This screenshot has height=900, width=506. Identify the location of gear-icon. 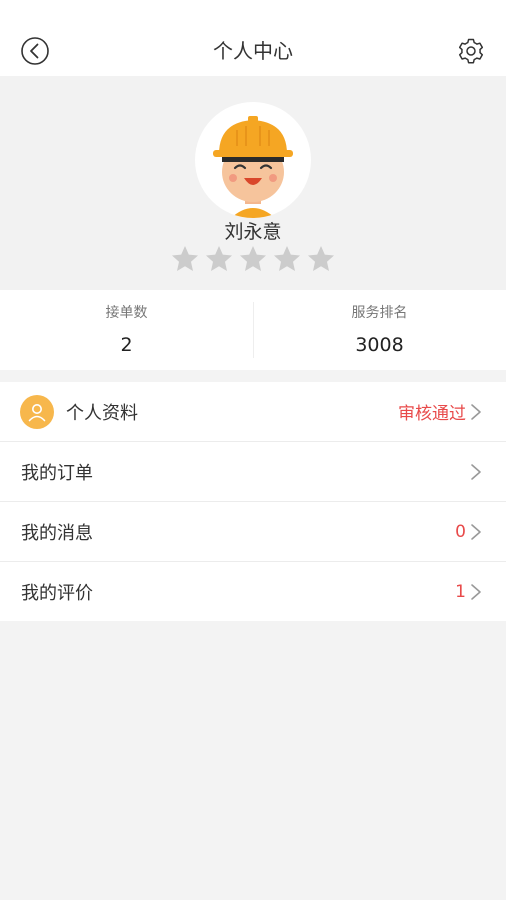
(471, 51).